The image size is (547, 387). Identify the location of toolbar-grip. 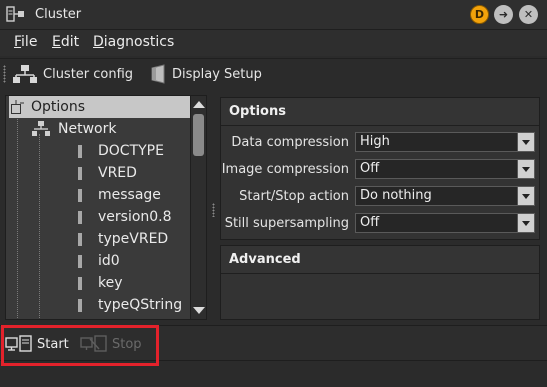
(4, 74).